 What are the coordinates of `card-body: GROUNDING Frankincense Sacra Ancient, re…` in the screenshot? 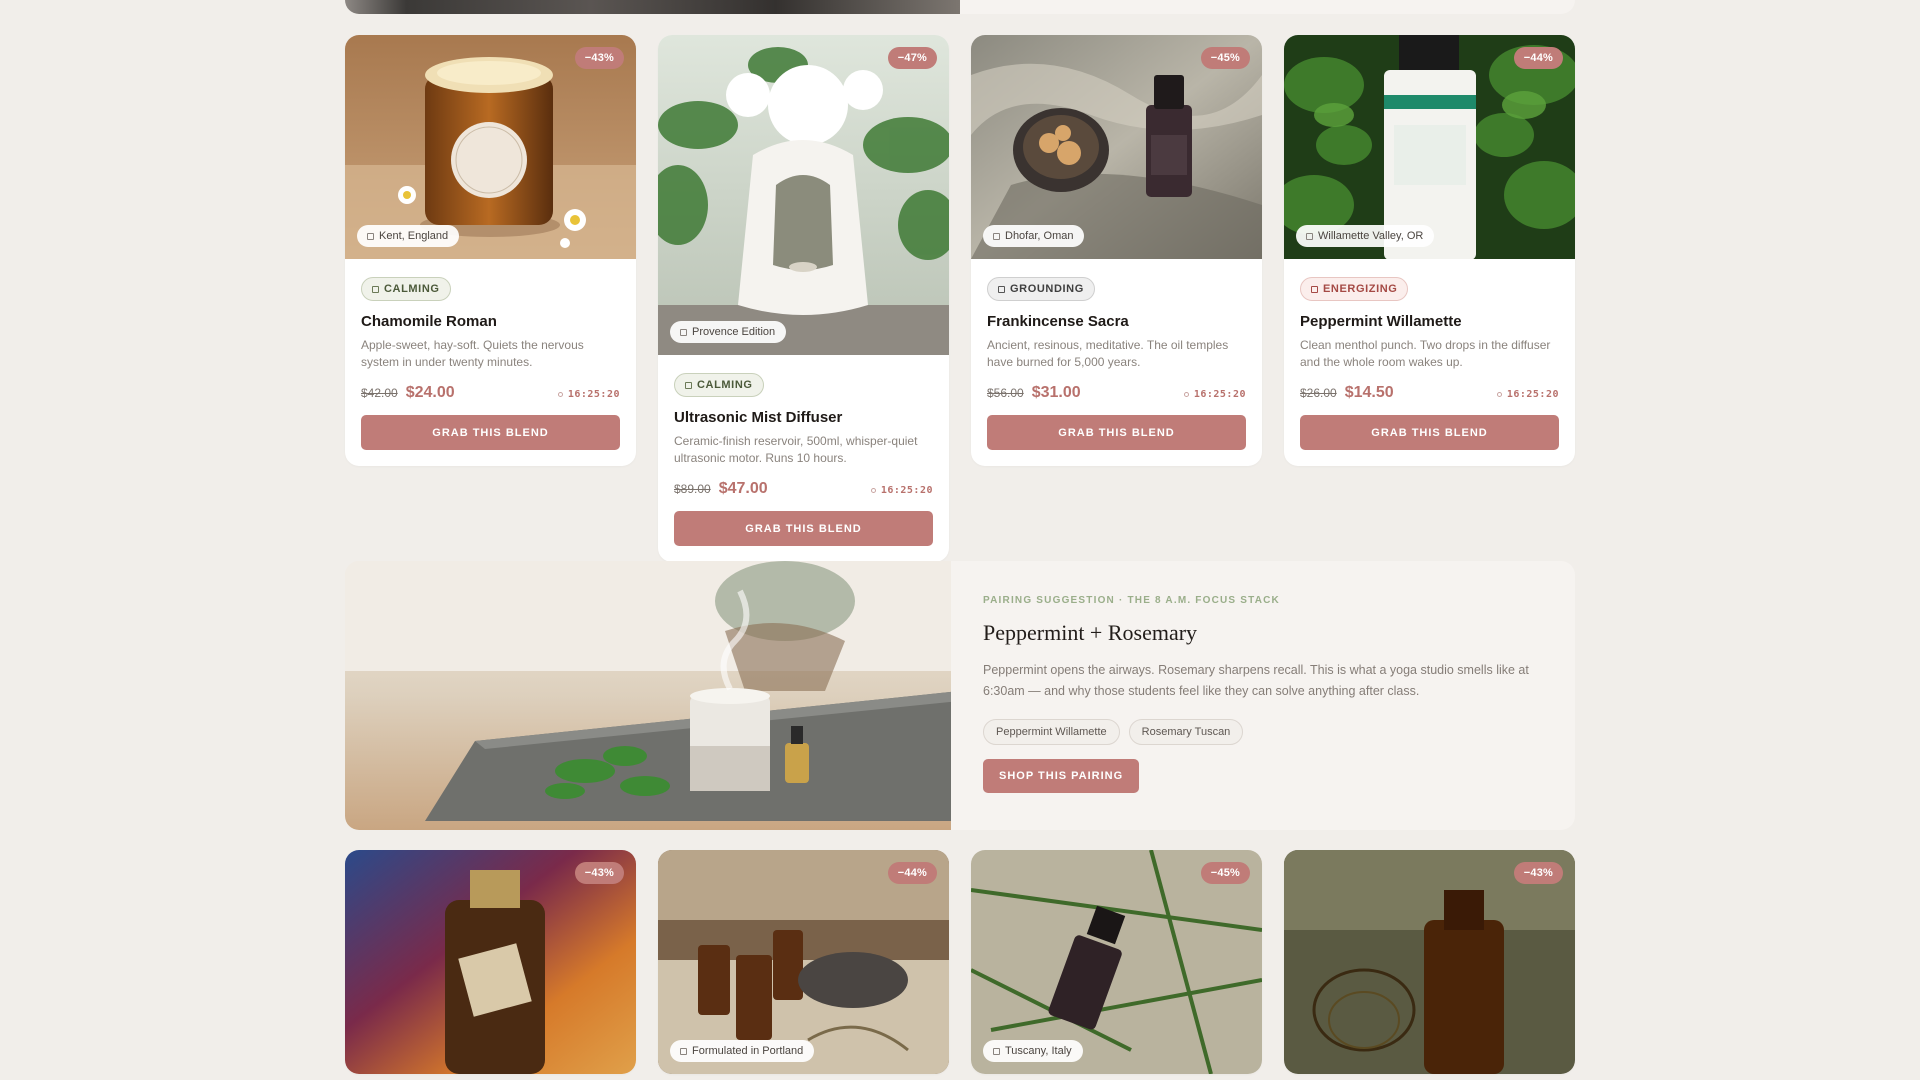 It's located at (1116, 362).